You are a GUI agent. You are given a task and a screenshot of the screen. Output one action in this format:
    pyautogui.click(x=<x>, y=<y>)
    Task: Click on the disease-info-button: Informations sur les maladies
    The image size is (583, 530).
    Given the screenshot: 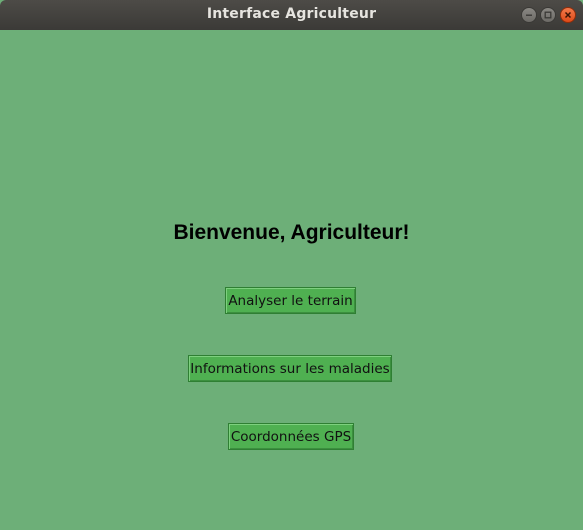 What is the action you would take?
    pyautogui.click(x=290, y=368)
    